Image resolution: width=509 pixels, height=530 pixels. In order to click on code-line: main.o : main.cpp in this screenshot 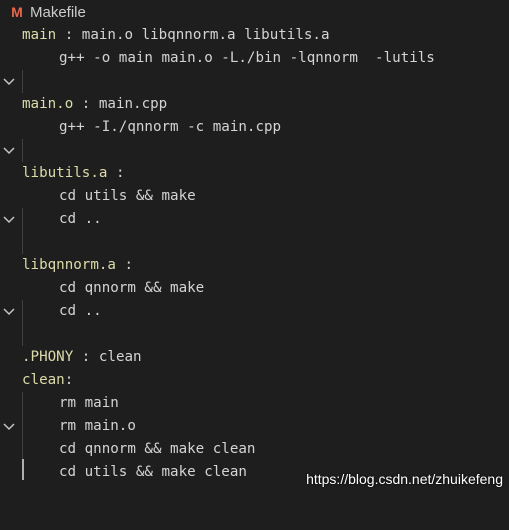, I will do `click(83, 123)`.